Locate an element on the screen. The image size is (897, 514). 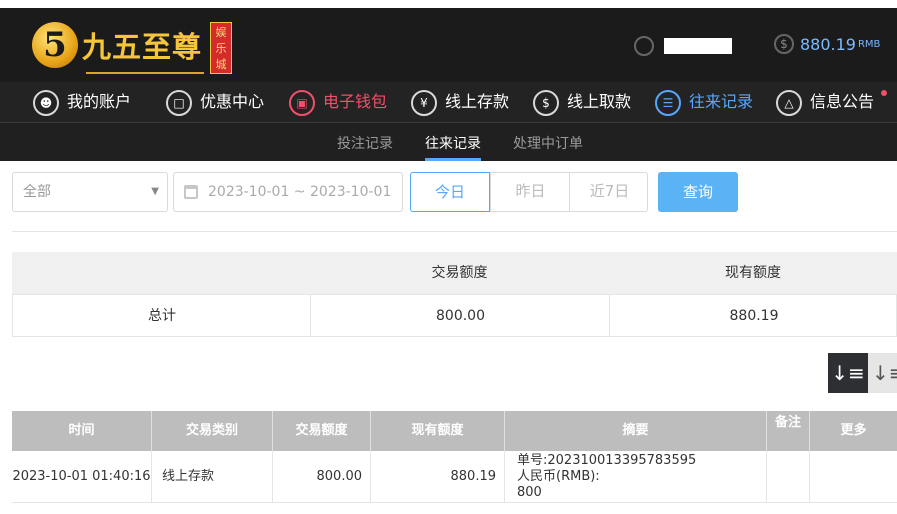
date-range-input: 2023-10-01 ~ 2023-10-01 is located at coordinates (288, 192).